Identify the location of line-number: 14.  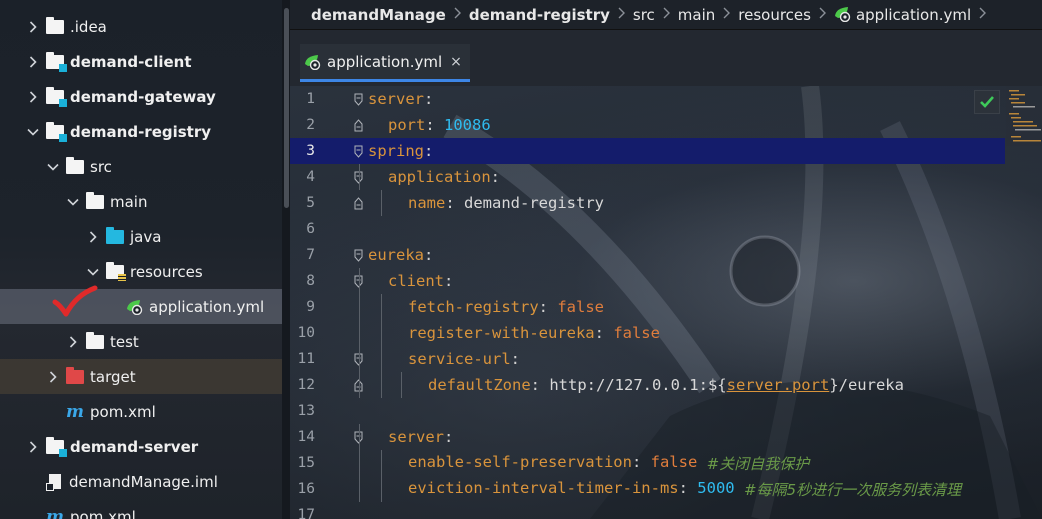
(306, 437).